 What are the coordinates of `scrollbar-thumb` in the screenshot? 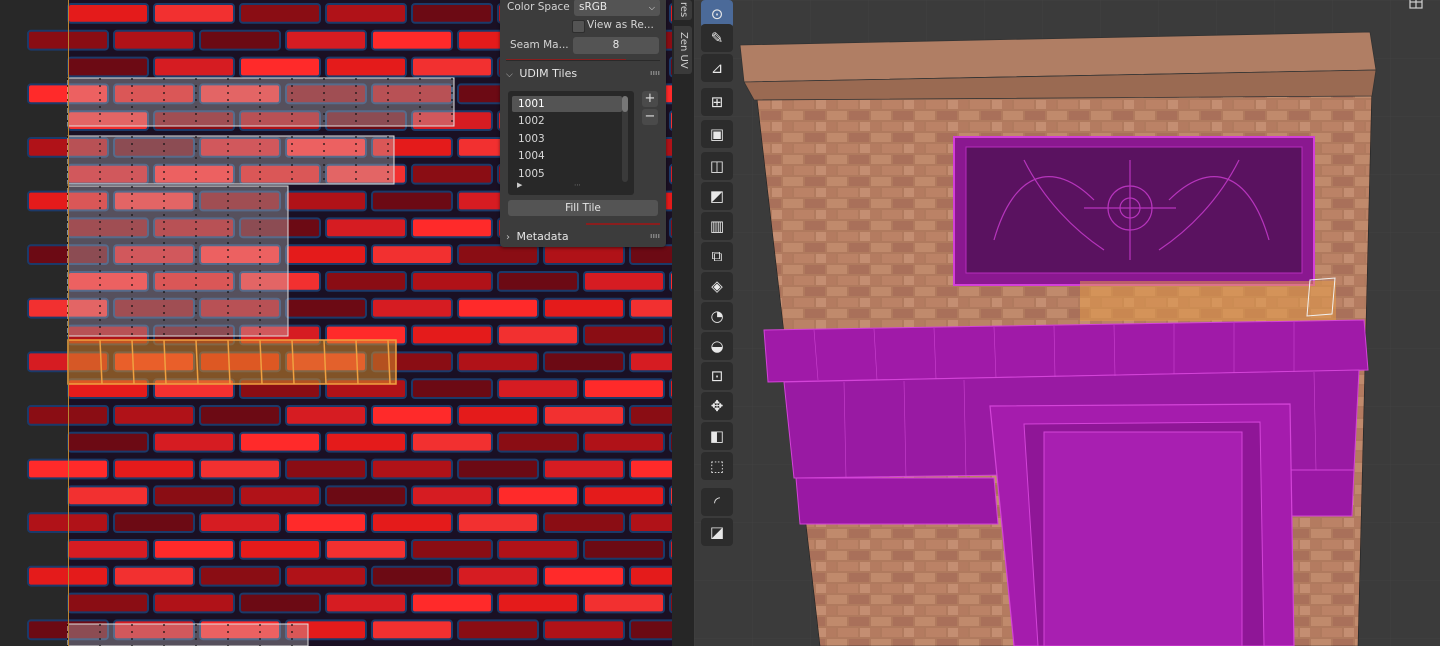 It's located at (625, 104).